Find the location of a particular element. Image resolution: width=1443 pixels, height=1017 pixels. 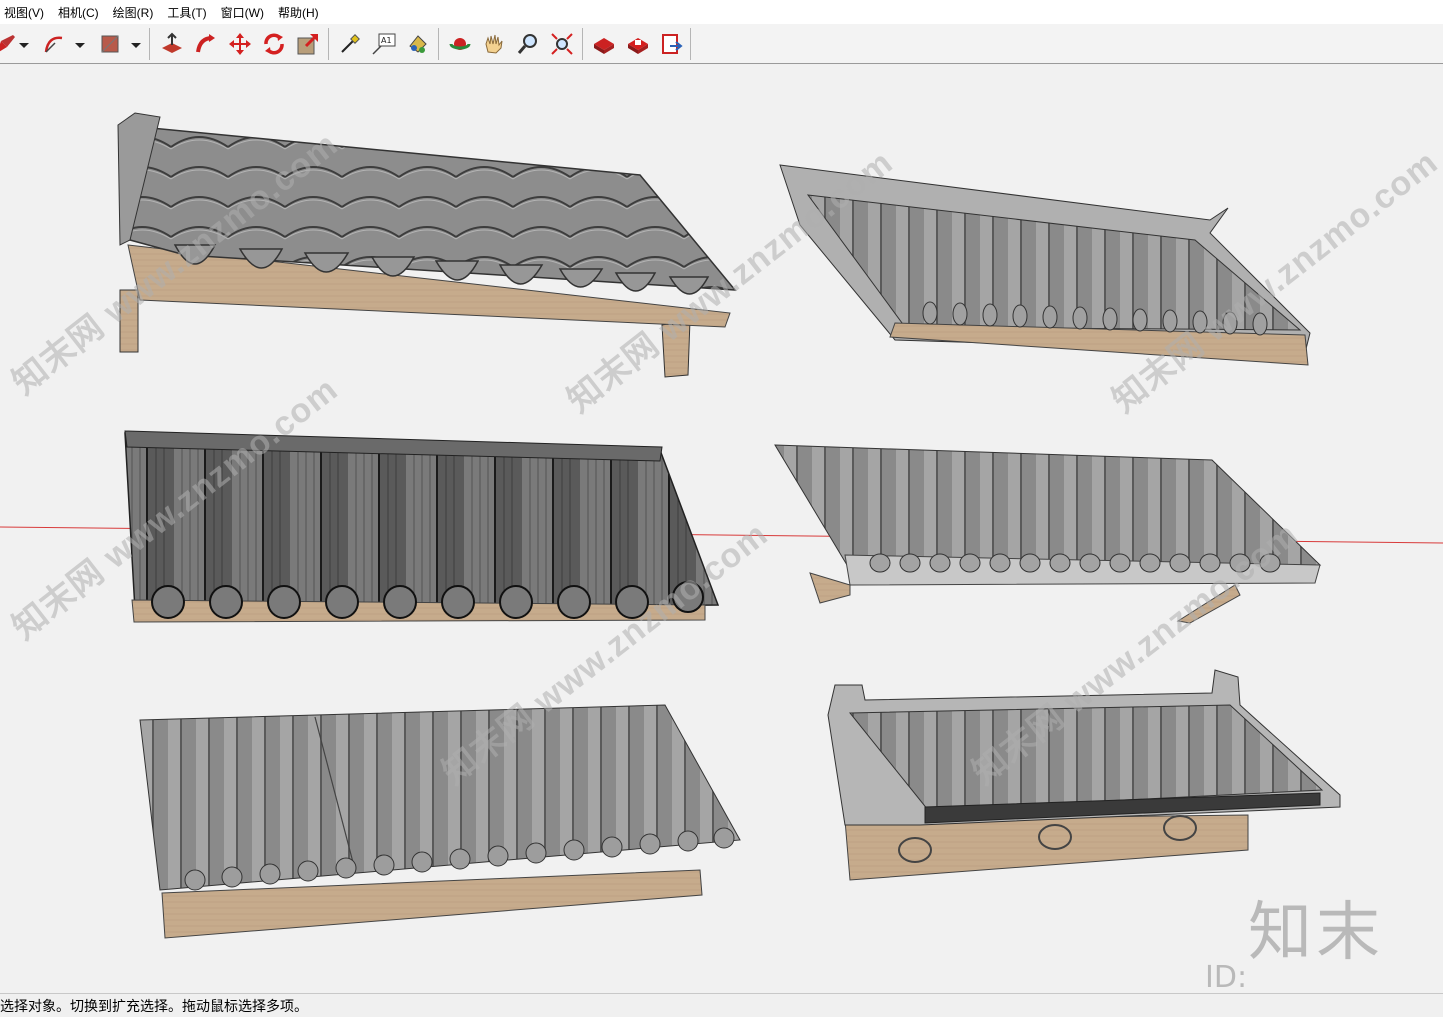

status-text: 选择对象。切换到扩充选择。拖动鼠标选择多项。 is located at coordinates (154, 1005).